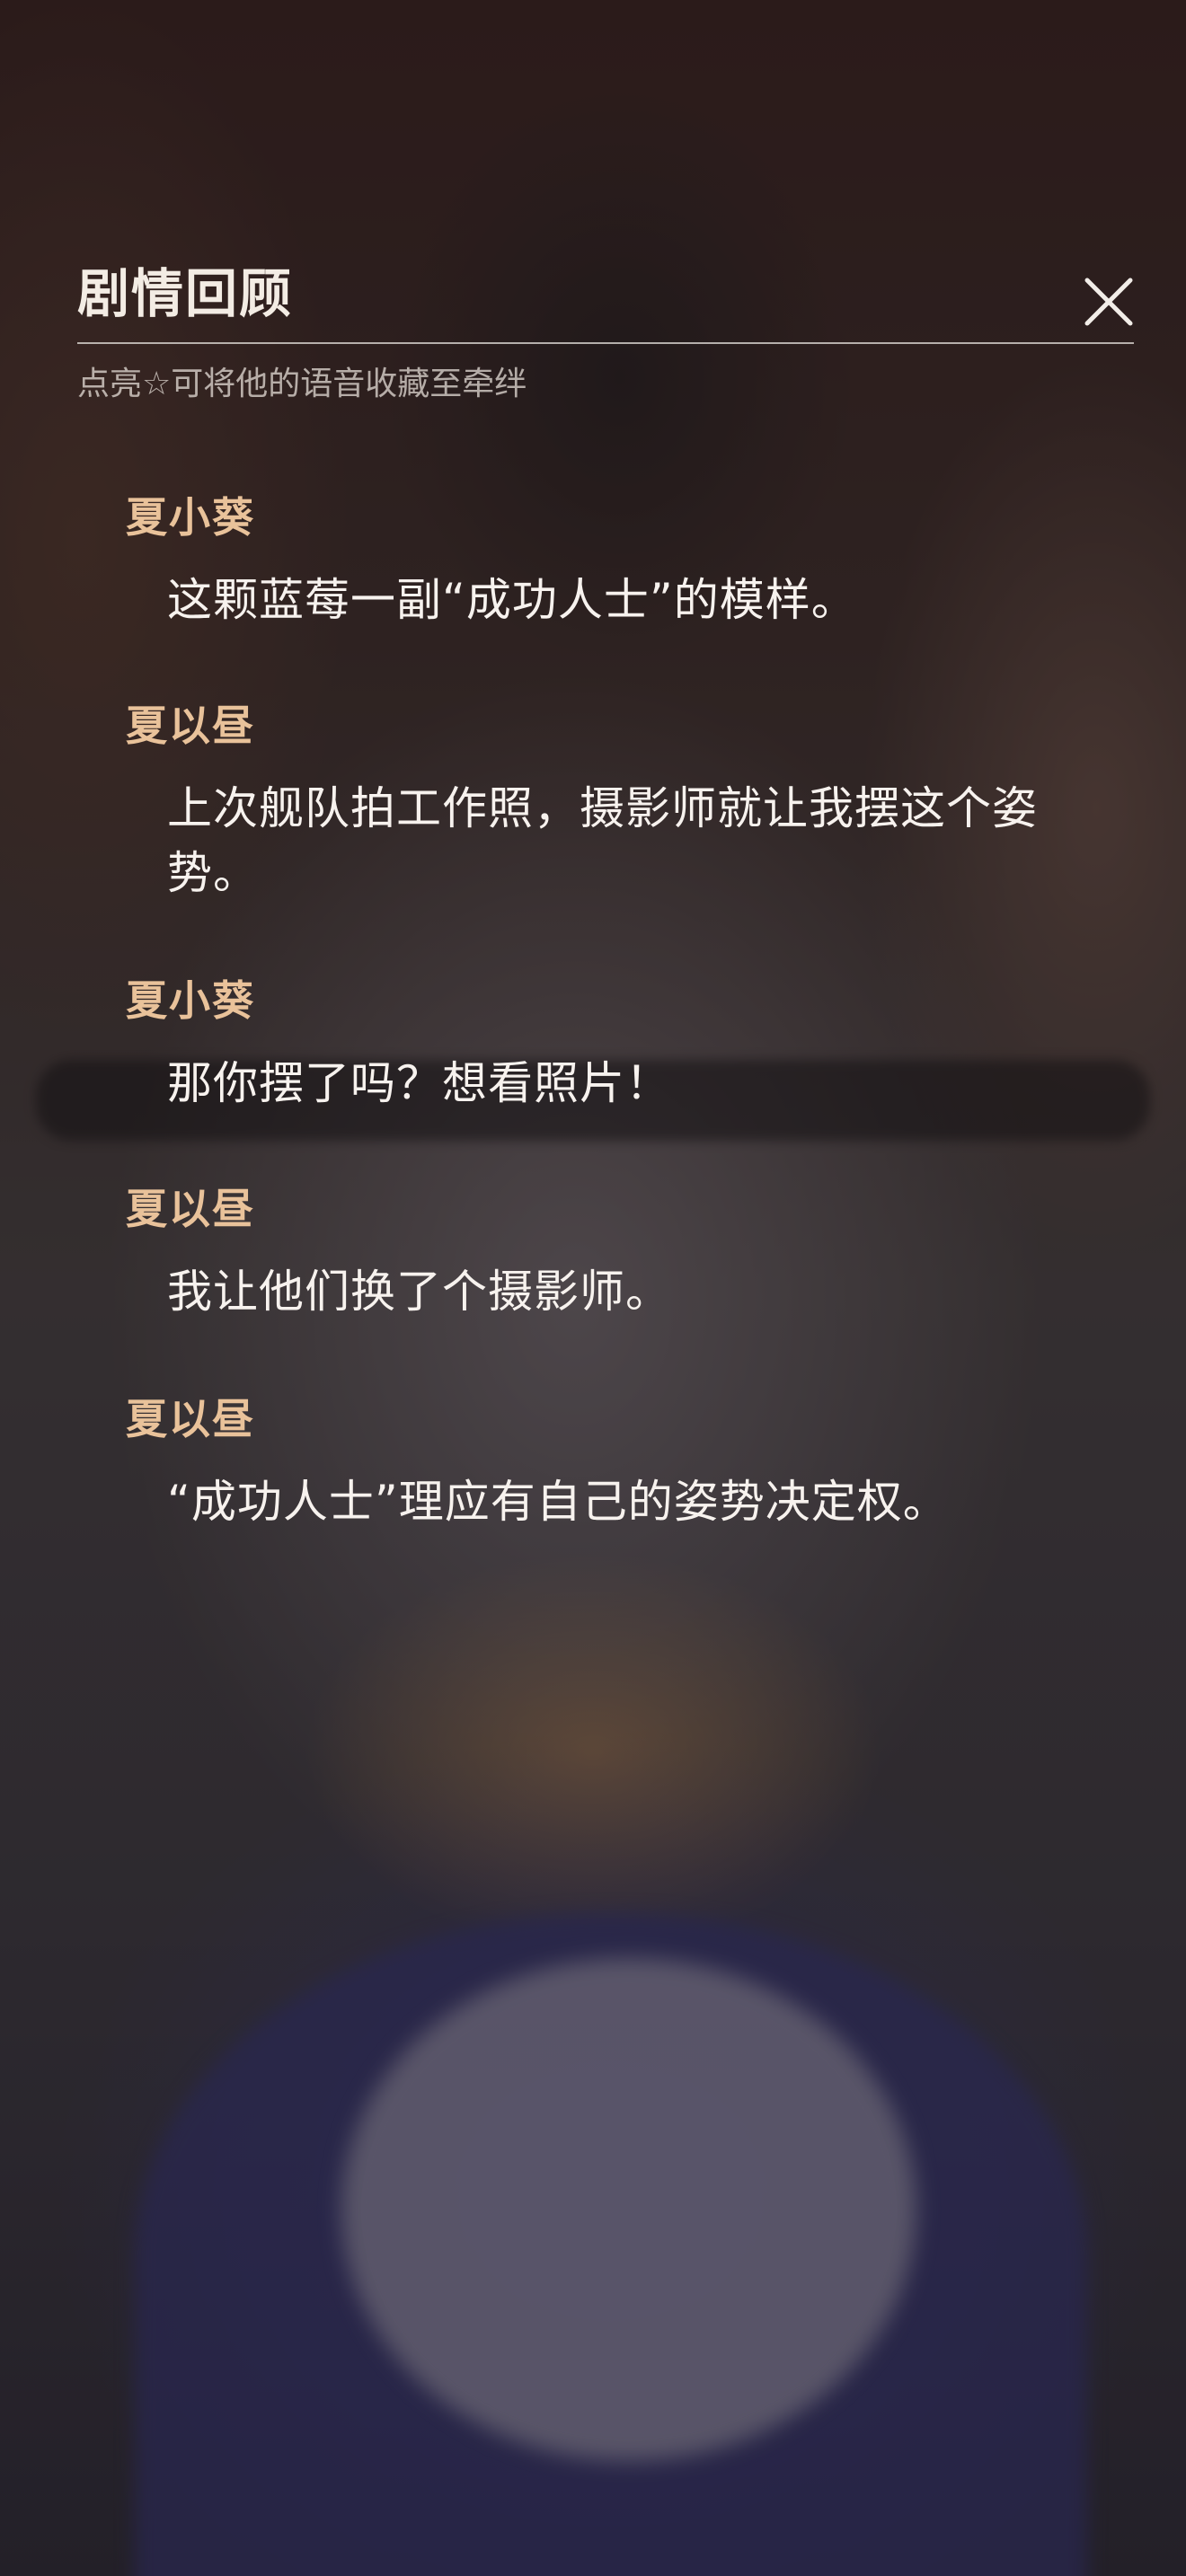 This screenshot has width=1186, height=2576. What do you see at coordinates (419, 1083) in the screenshot?
I see `dialogue-line: 那你摆了吗？想看照片！` at bounding box center [419, 1083].